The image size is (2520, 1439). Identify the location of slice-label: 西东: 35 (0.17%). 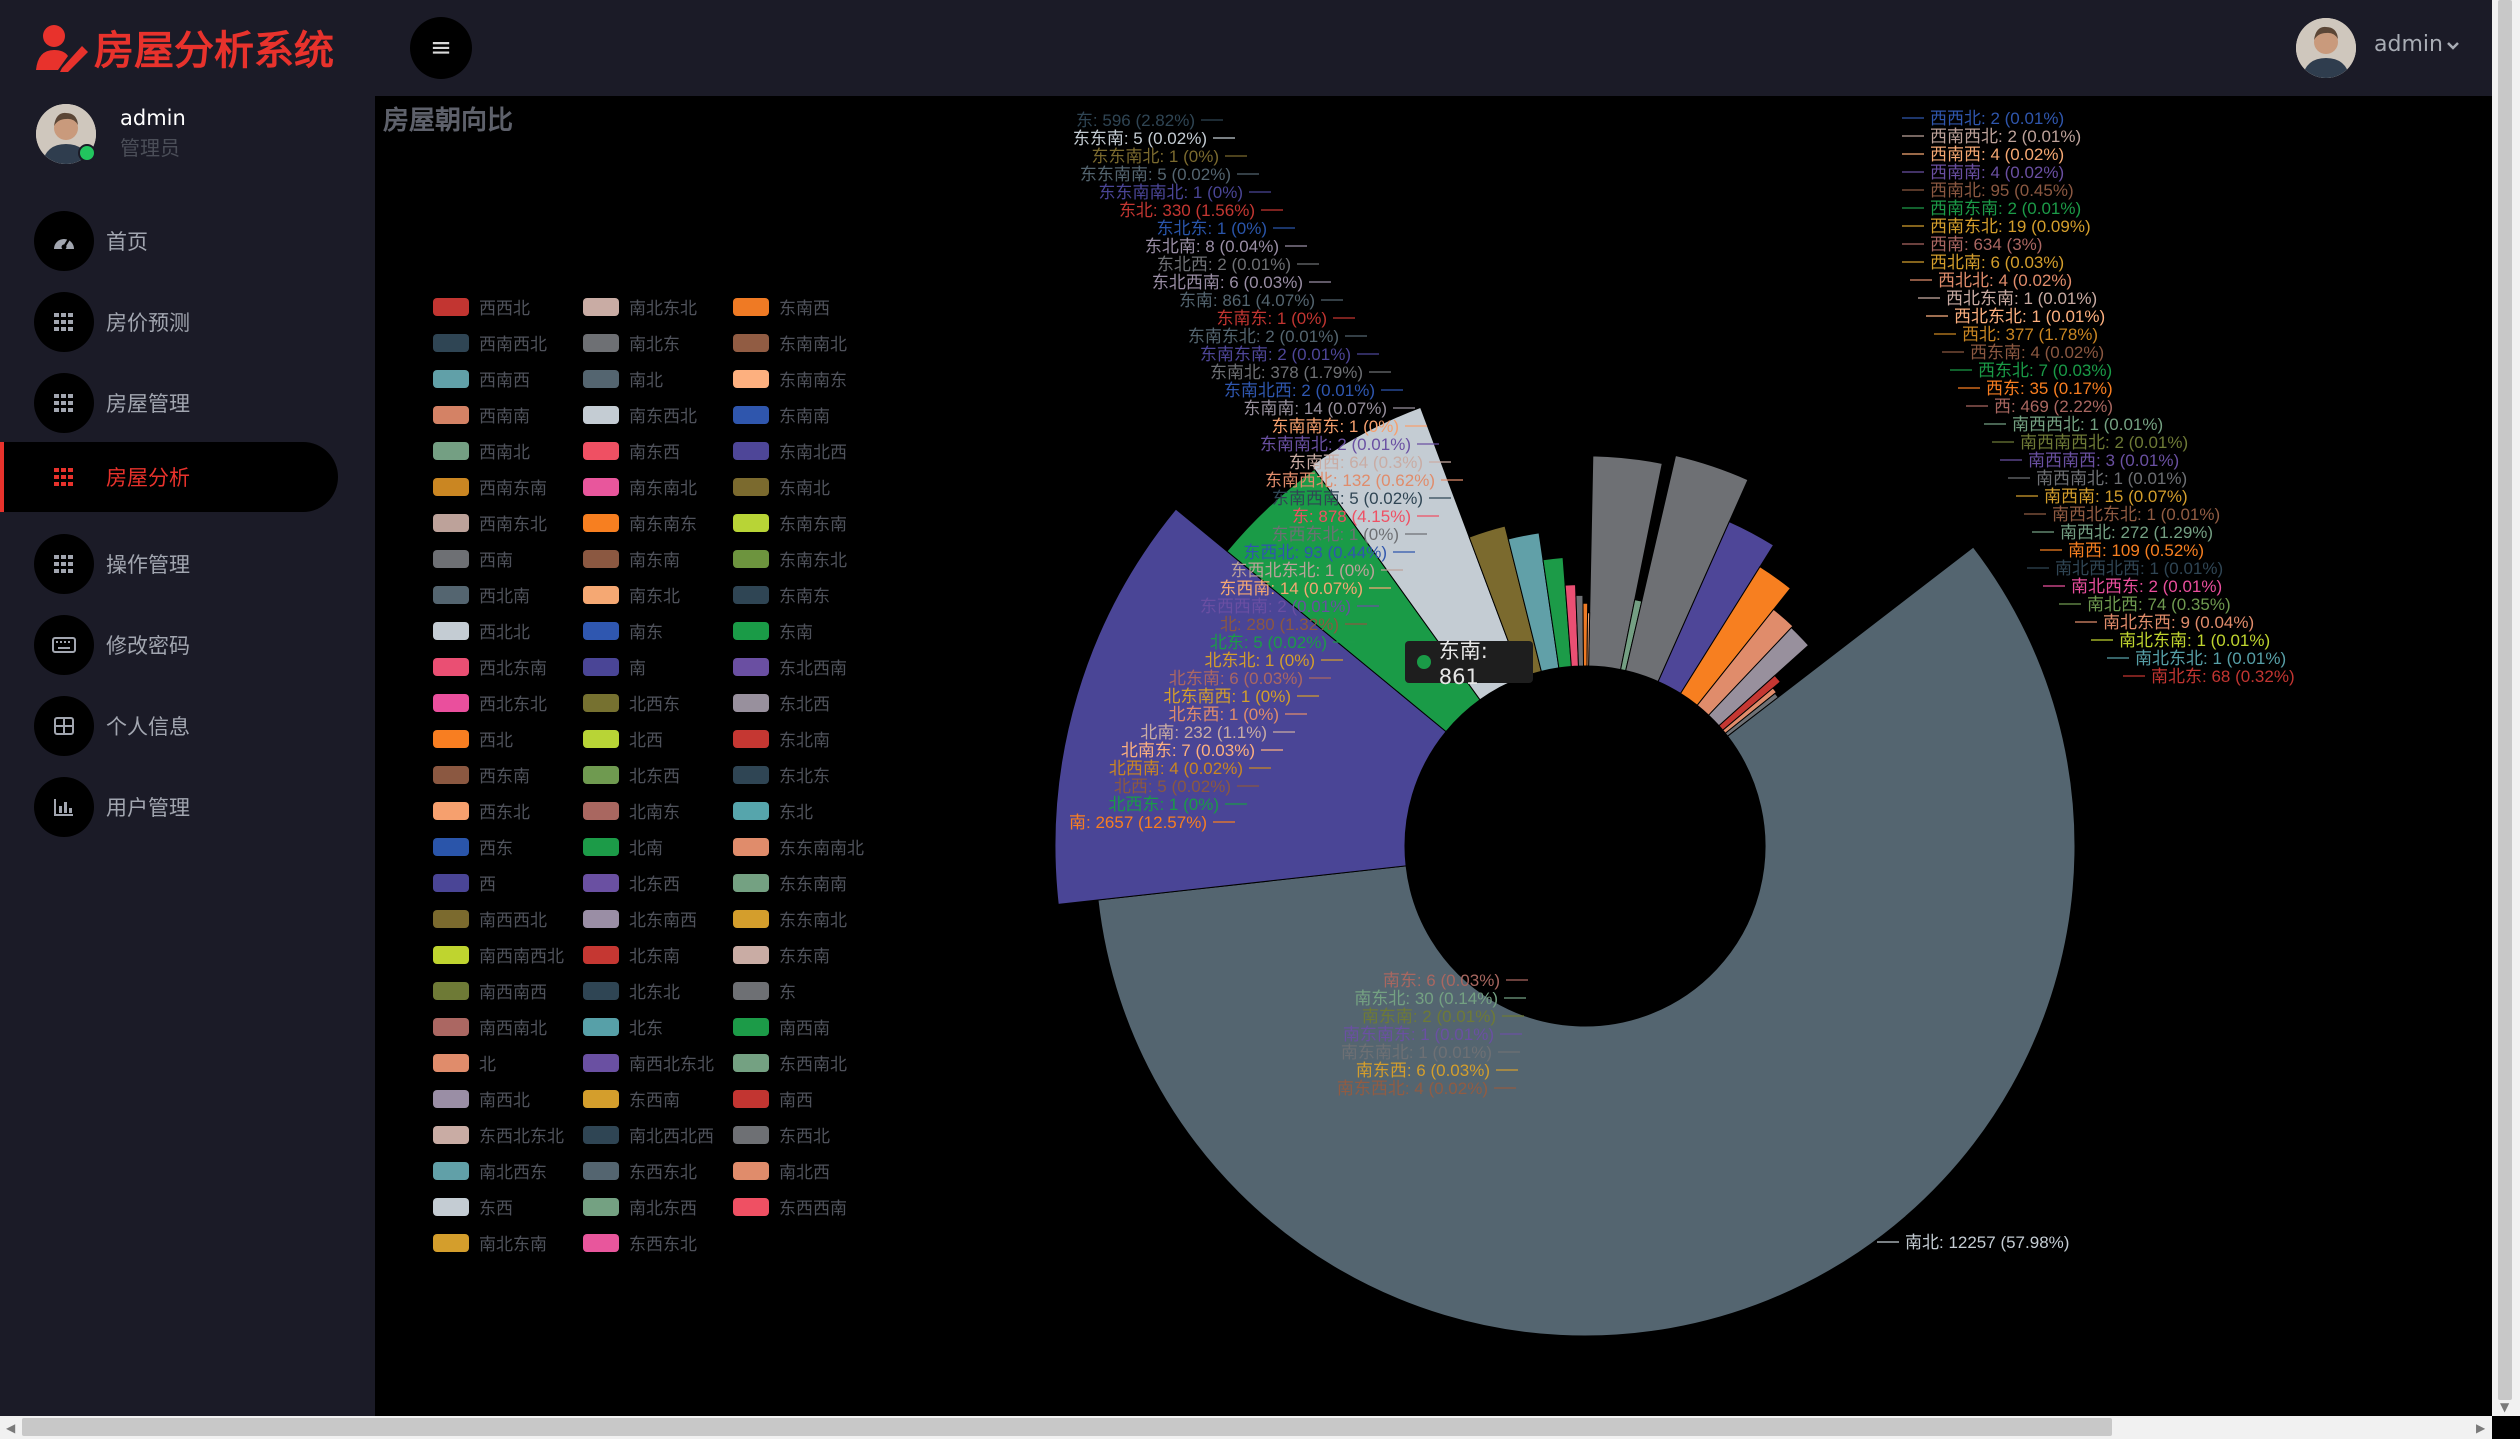
(2049, 388).